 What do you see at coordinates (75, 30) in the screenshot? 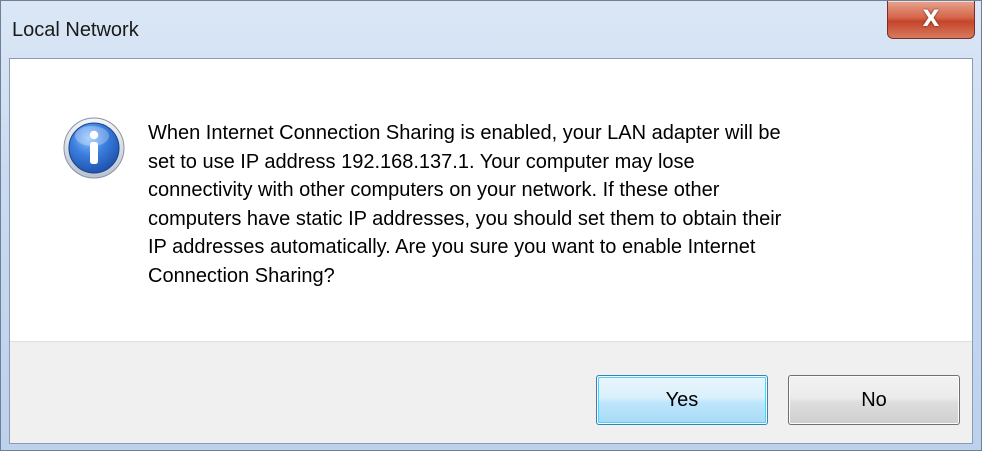
I see `window-title: Local Network` at bounding box center [75, 30].